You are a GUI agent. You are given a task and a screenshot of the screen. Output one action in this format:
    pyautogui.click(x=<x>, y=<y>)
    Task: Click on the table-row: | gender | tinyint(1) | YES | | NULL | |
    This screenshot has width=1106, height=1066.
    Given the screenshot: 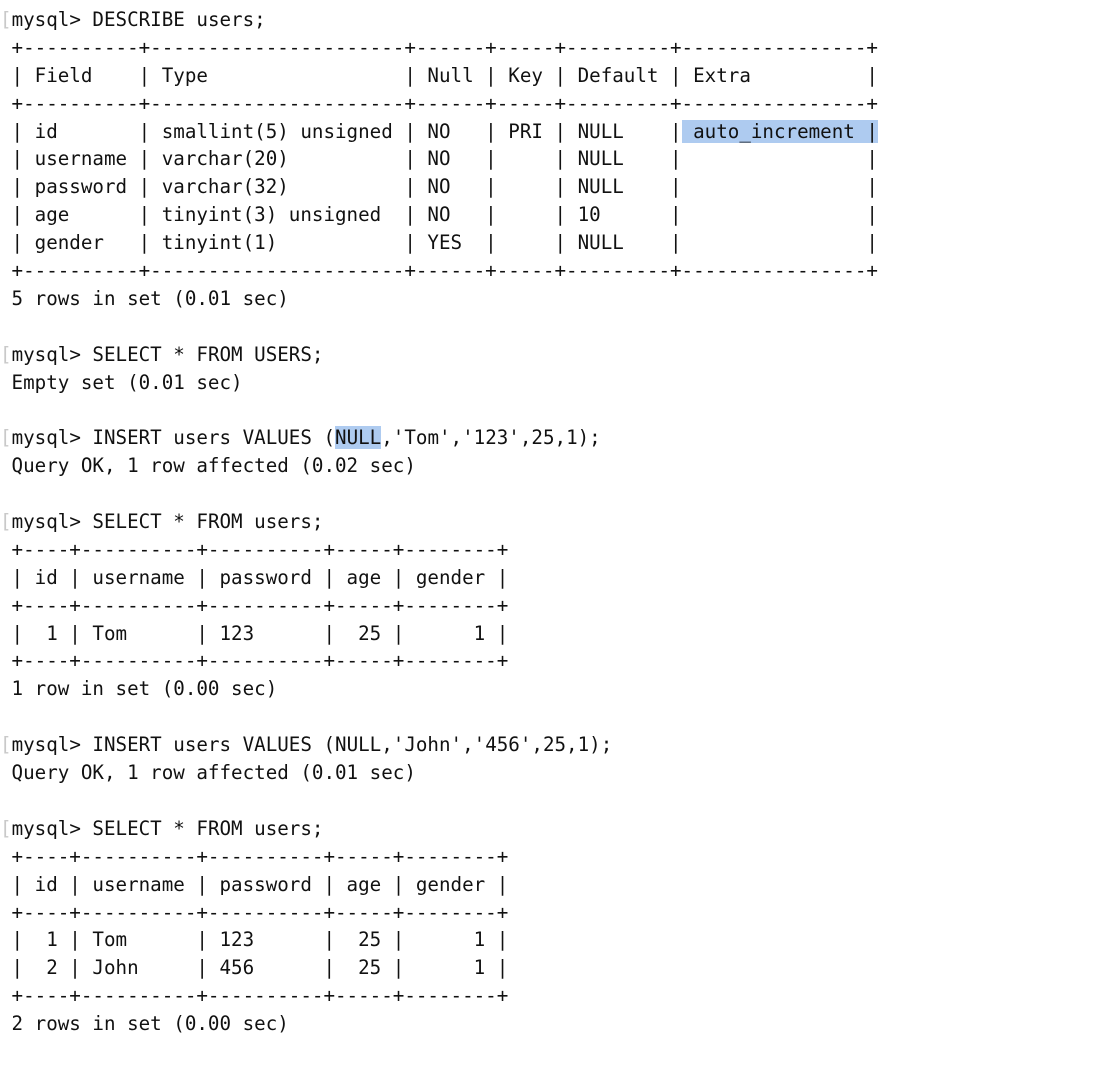 What is the action you would take?
    pyautogui.click(x=439, y=243)
    